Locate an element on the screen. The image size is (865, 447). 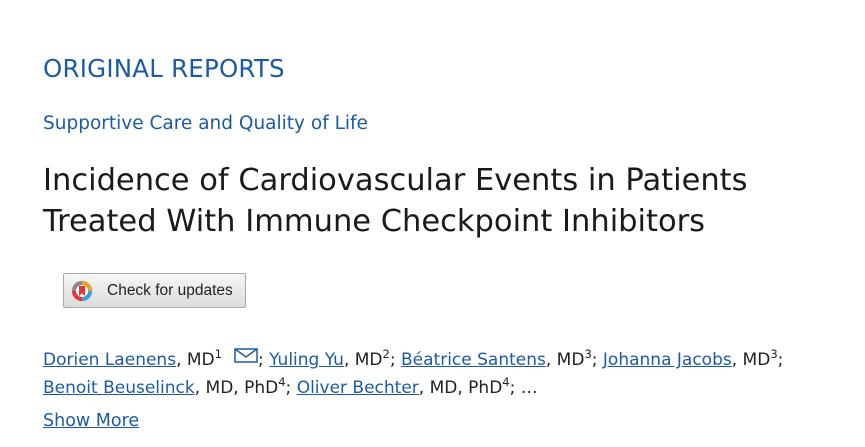
author-link: Benoit Beuselinck is located at coordinates (119, 388).